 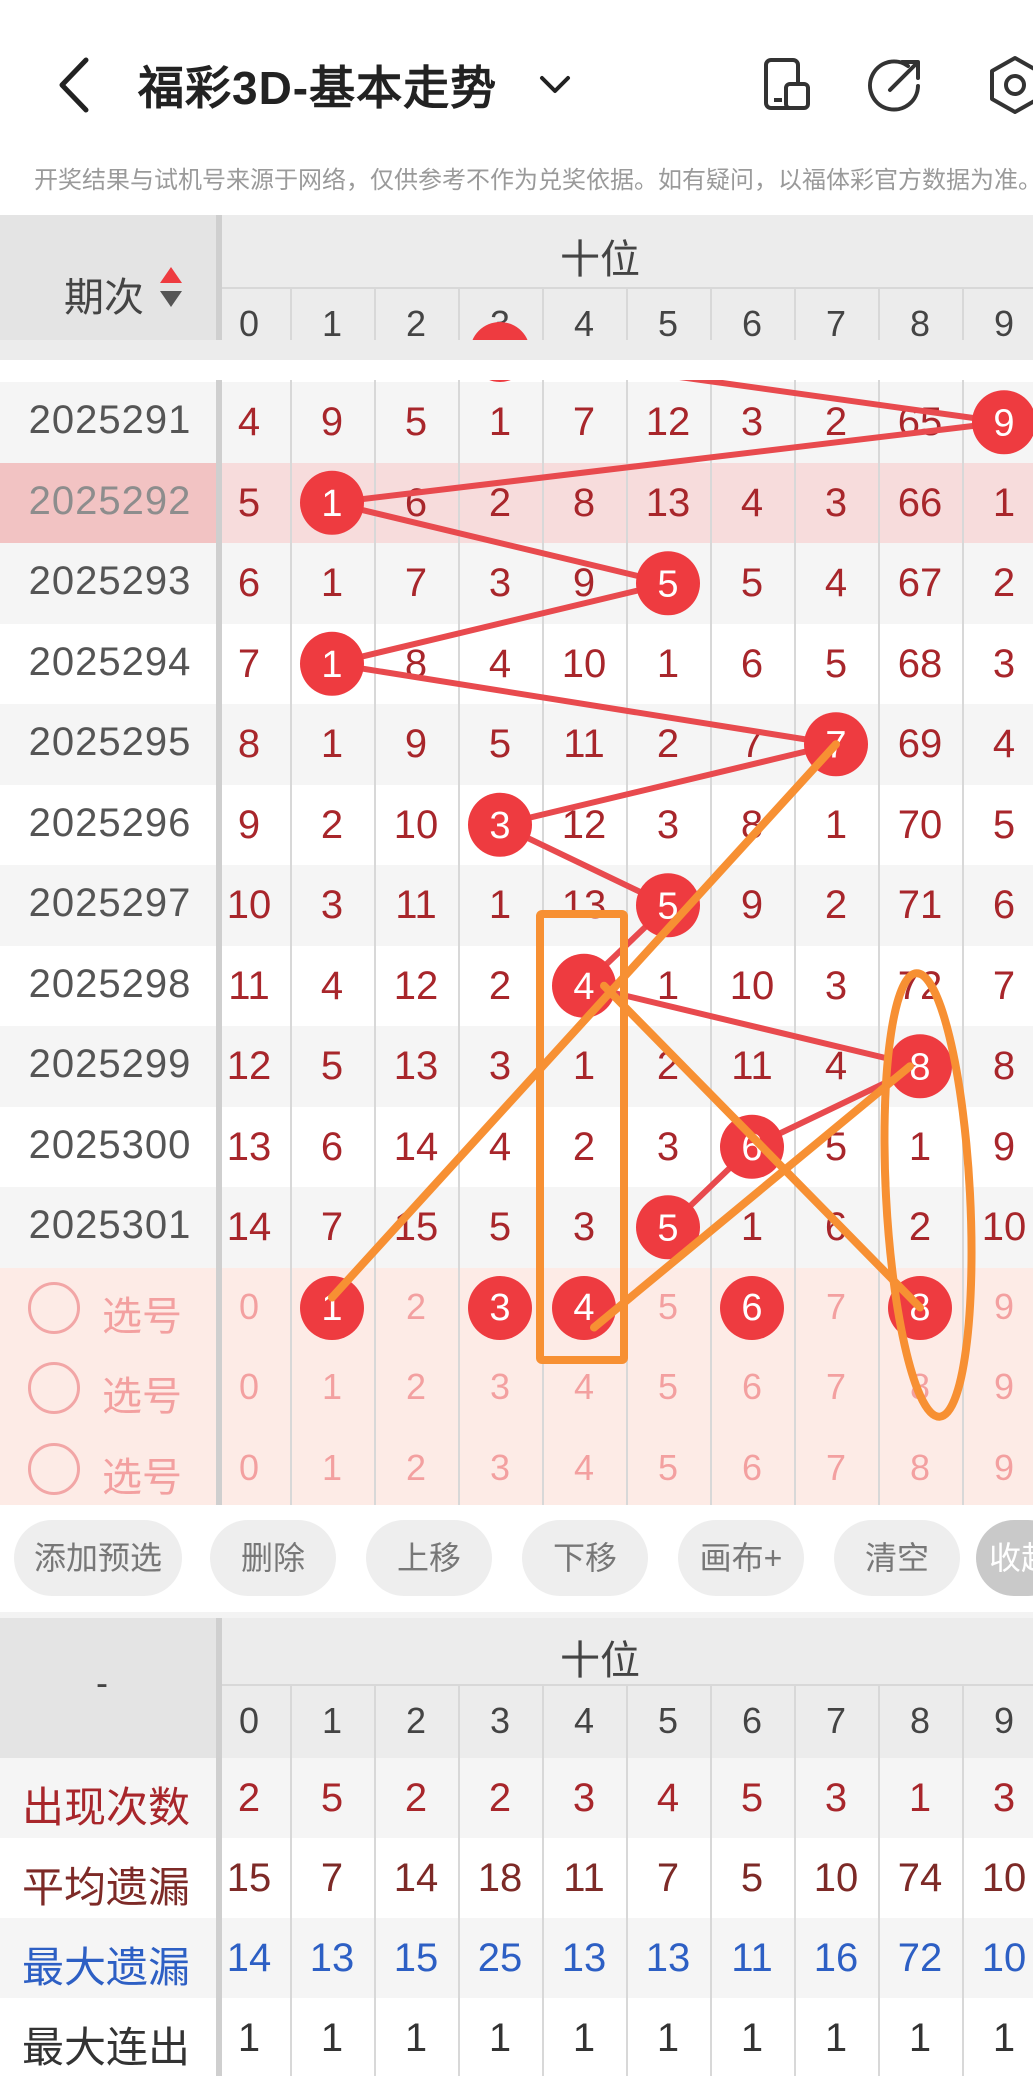 What do you see at coordinates (78, 85) in the screenshot?
I see `back-arrow-icon` at bounding box center [78, 85].